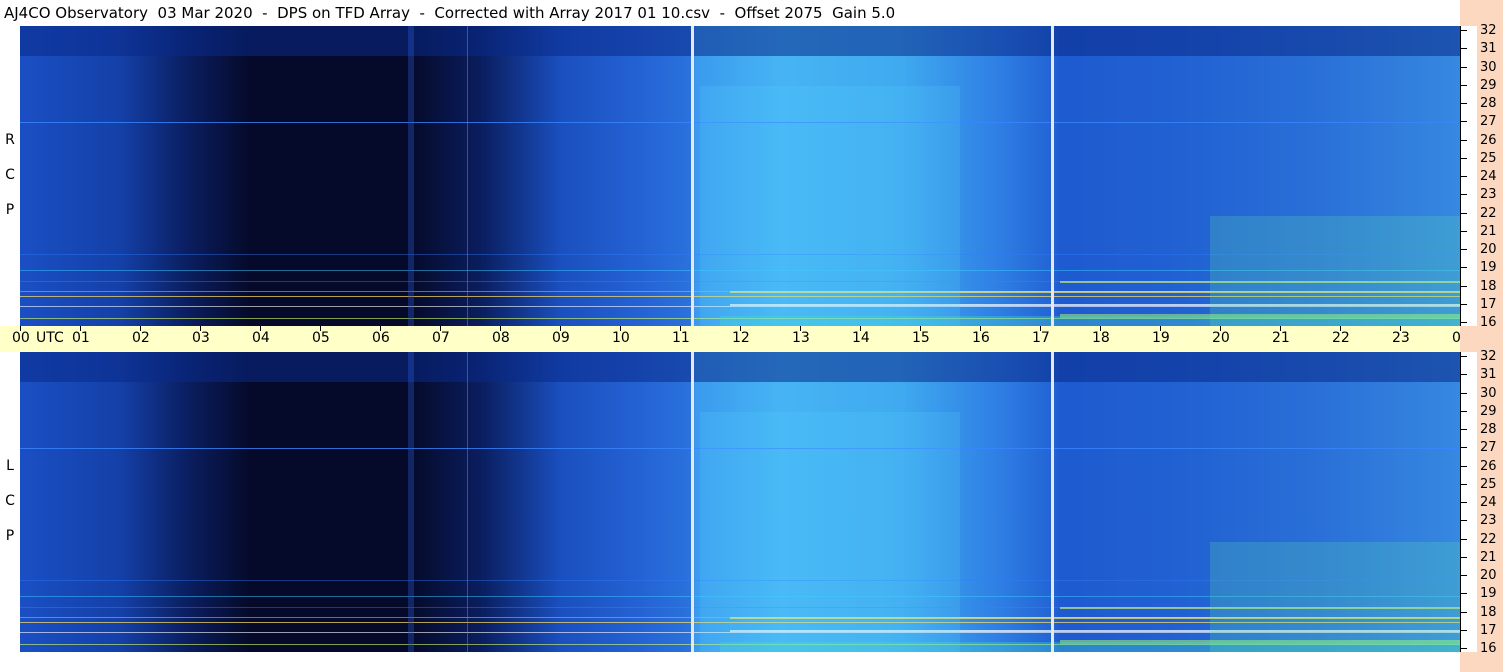 This screenshot has height=672, width=1503. Describe the element at coordinates (10, 175) in the screenshot. I see `rcp-label-c: C` at that location.